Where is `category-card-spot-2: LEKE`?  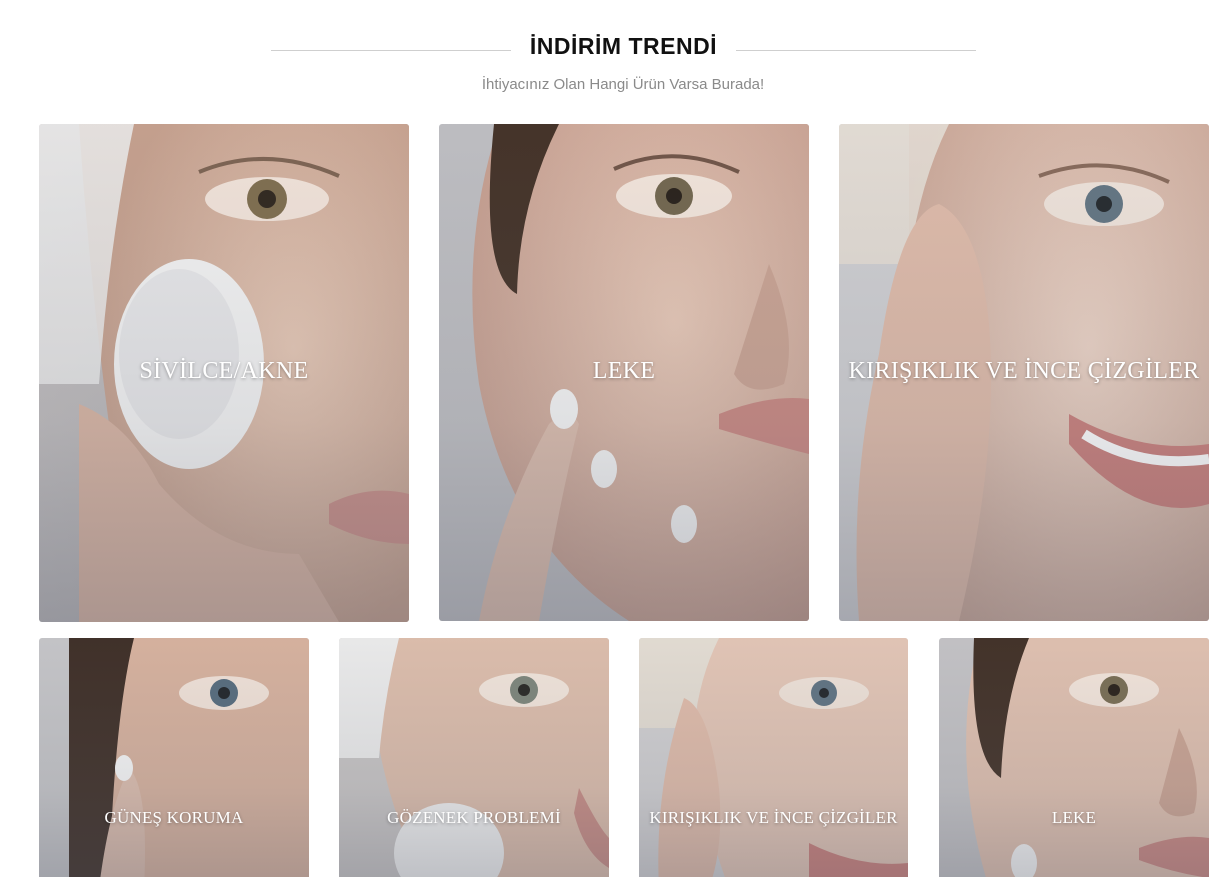
category-card-spot-2: LEKE is located at coordinates (1074, 757).